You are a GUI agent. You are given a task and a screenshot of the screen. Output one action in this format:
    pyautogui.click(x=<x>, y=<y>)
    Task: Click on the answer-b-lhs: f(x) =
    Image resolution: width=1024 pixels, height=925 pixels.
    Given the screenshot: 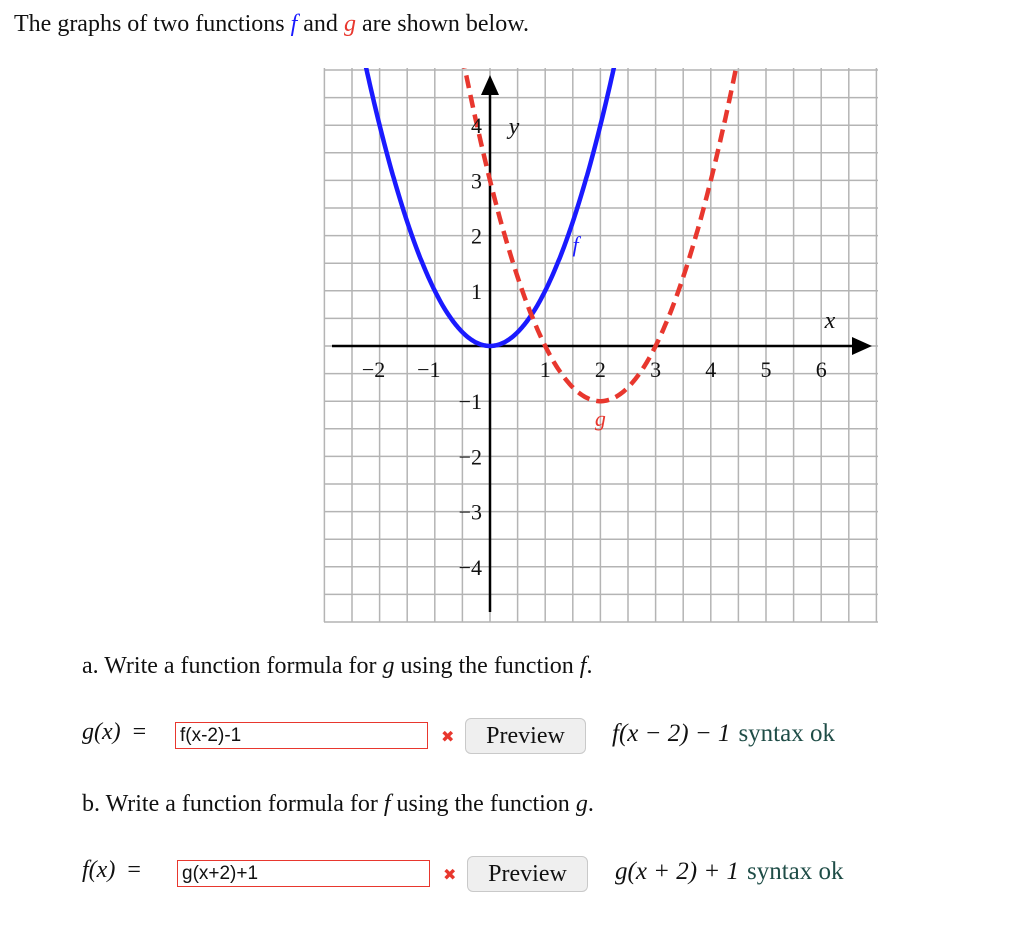 What is the action you would take?
    pyautogui.click(x=111, y=870)
    